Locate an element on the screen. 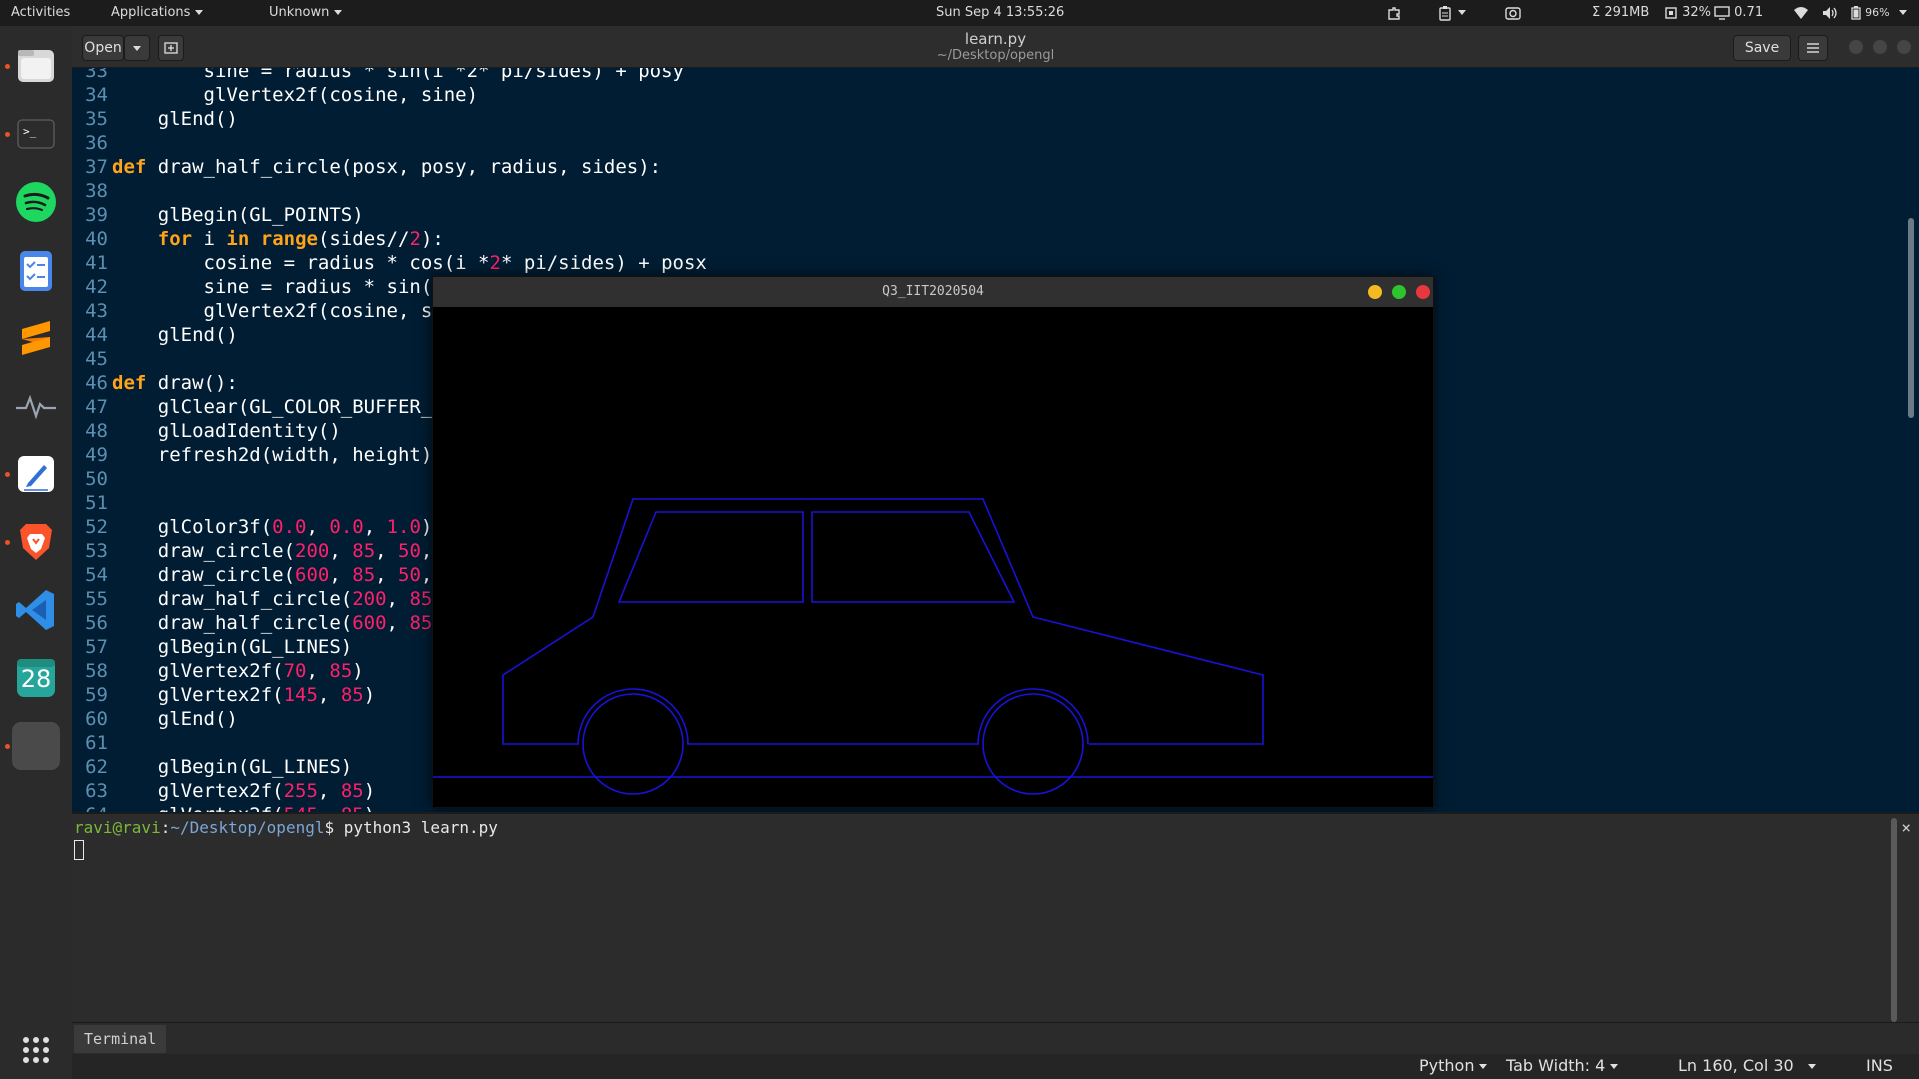 The image size is (1919, 1079). monitor-icon is located at coordinates (1722, 12).